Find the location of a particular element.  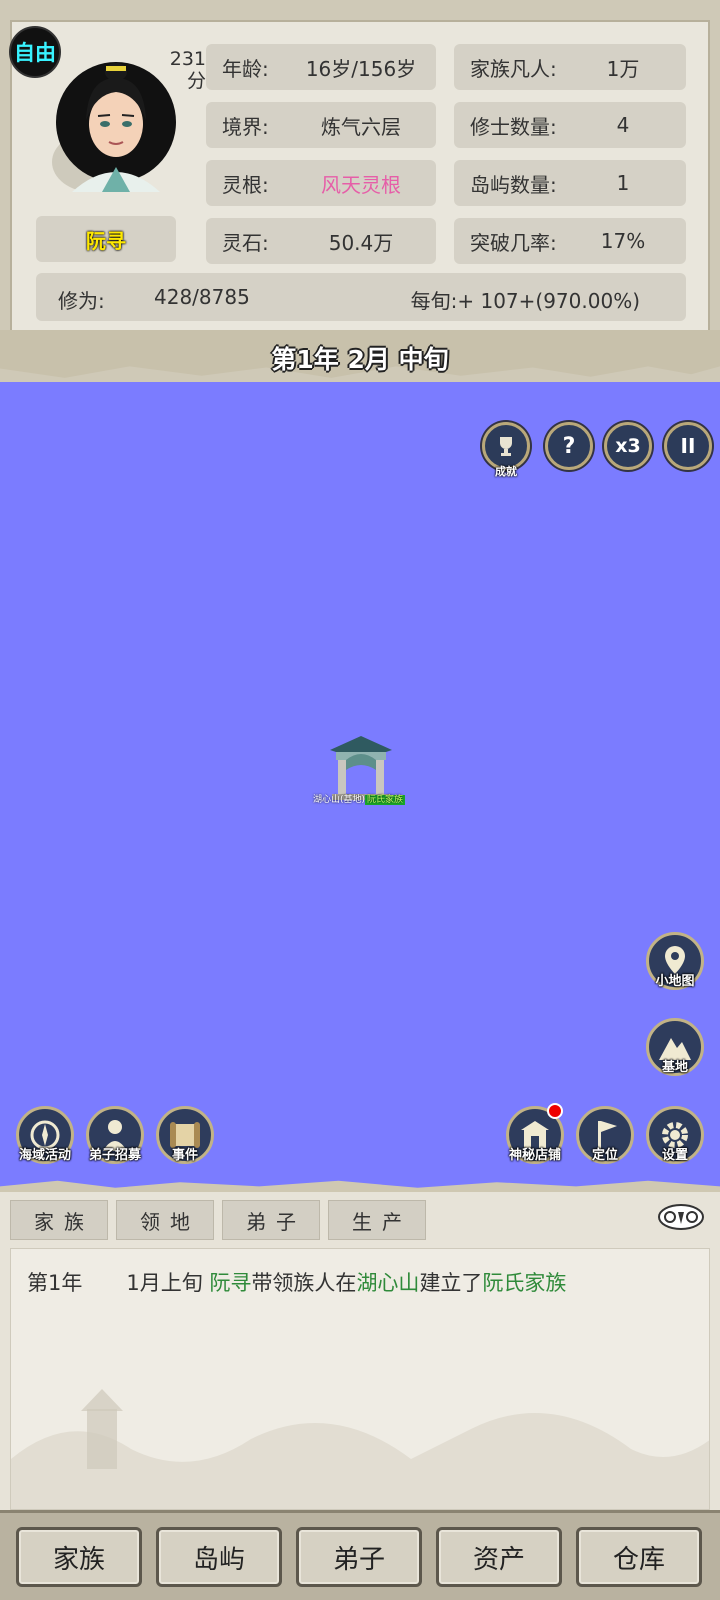

locate-label: 定位 is located at coordinates (604, 1155).